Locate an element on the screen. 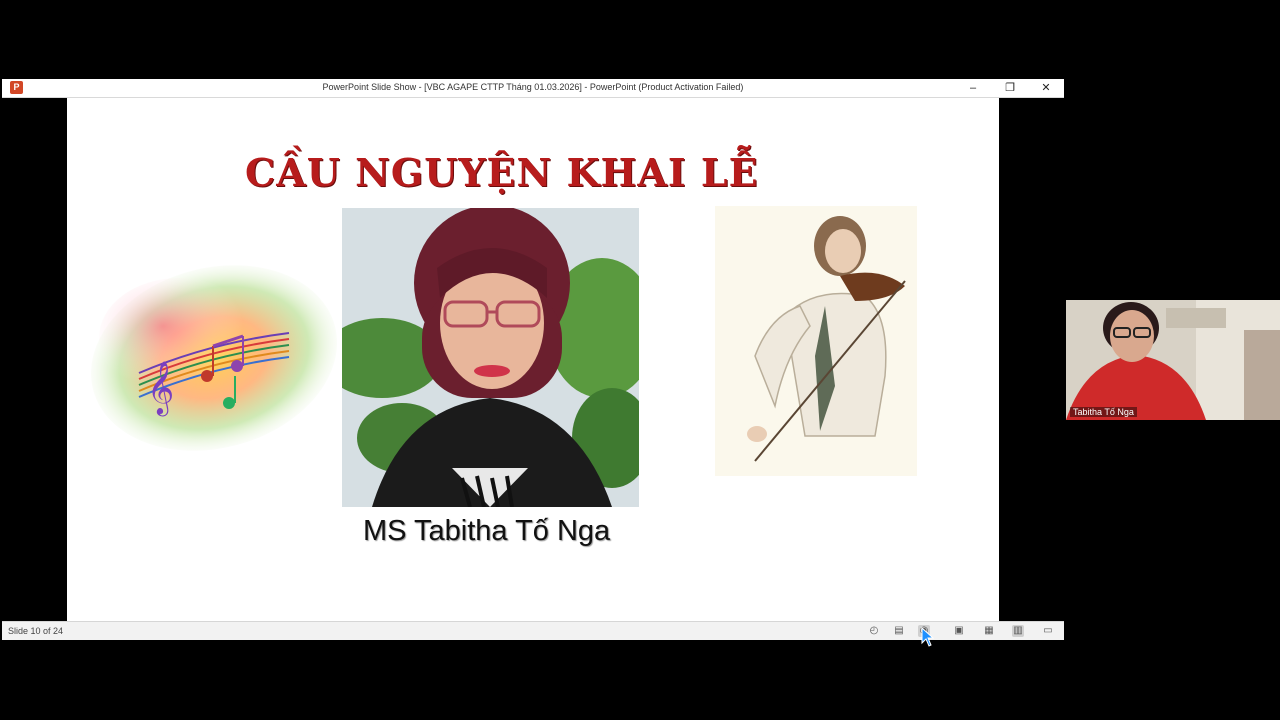 The height and width of the screenshot is (720, 1280). violinist-image is located at coordinates (816, 341).